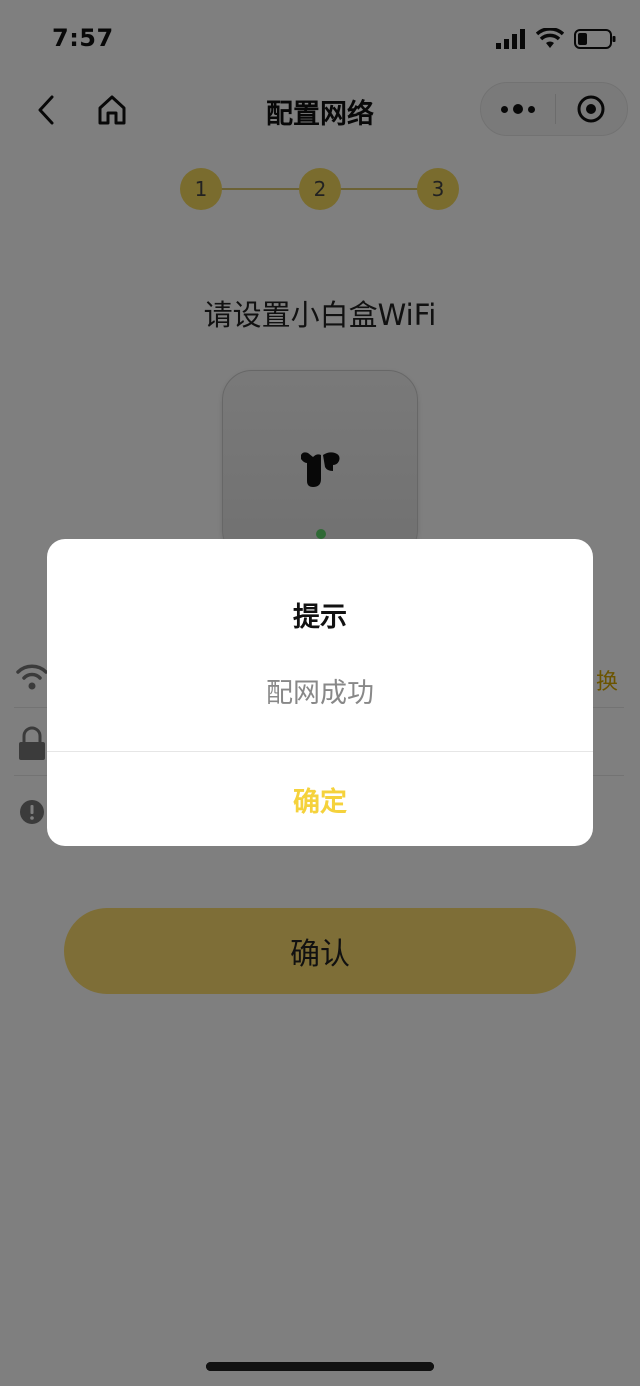 The height and width of the screenshot is (1386, 640). What do you see at coordinates (320, 617) in the screenshot?
I see `dialog-title: 提示` at bounding box center [320, 617].